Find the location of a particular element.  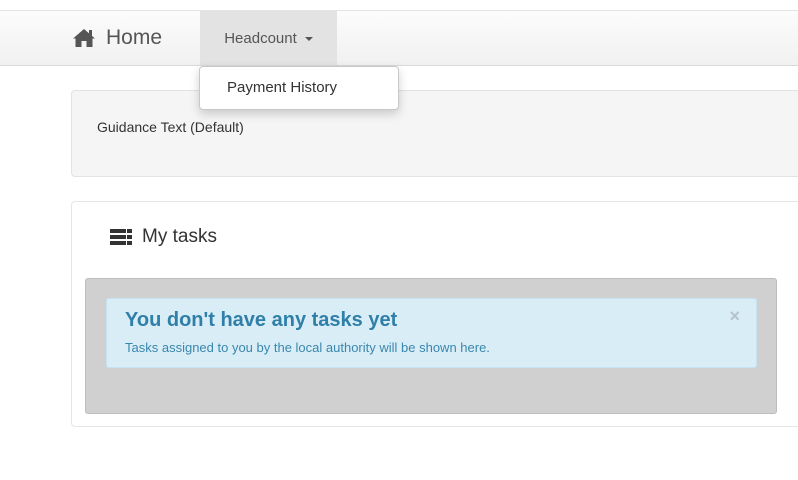

nav-headcount-label: Headcount is located at coordinates (260, 38).